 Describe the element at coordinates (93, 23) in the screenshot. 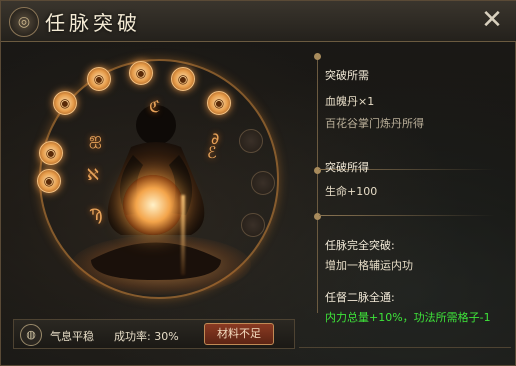

I see `window-title: 任脉突破` at that location.